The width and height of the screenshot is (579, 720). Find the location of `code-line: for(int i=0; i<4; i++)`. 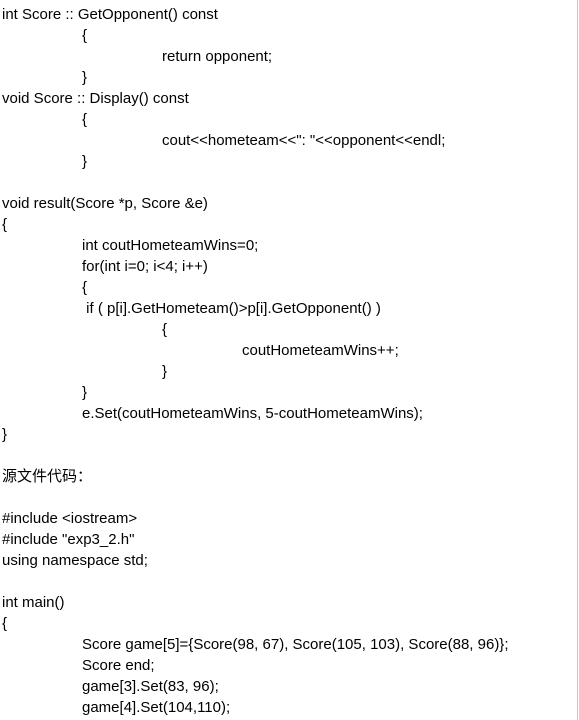

code-line: for(int i=0; i<4; i++) is located at coordinates (145, 266).